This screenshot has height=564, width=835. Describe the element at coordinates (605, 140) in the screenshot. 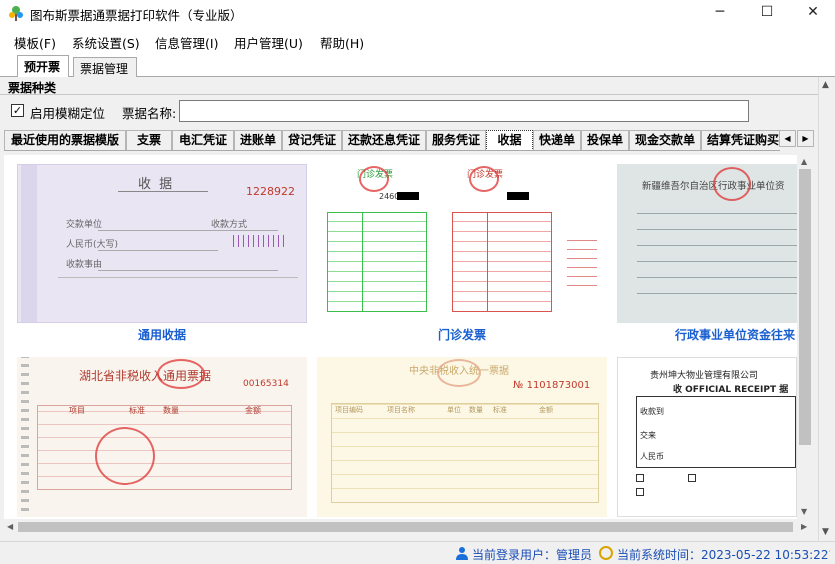

I see `category-tab-insurance: 投保单` at that location.